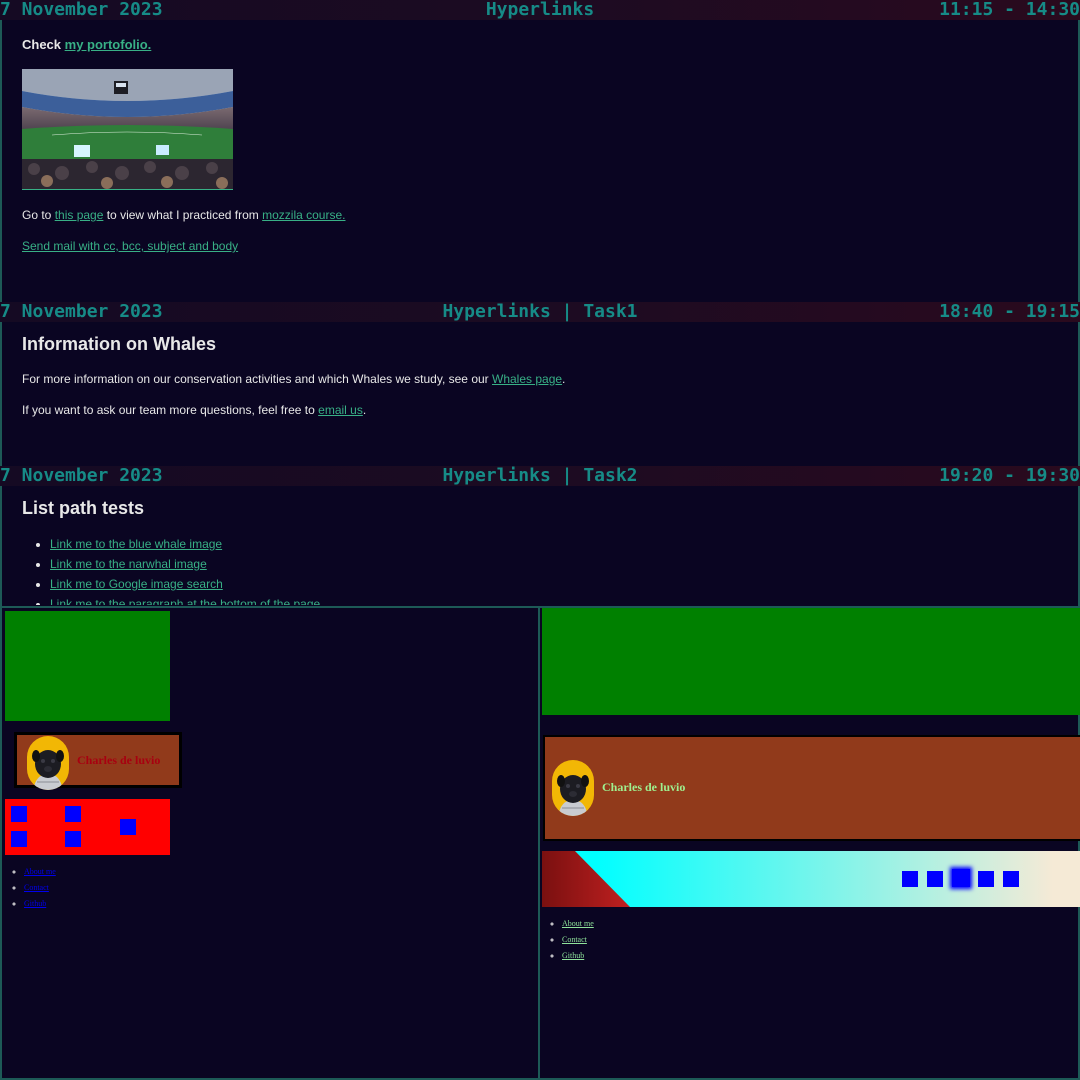 The width and height of the screenshot is (1080, 1080). I want to click on mail-line: Send mail with cc, bcc, subject and body, so click(130, 246).